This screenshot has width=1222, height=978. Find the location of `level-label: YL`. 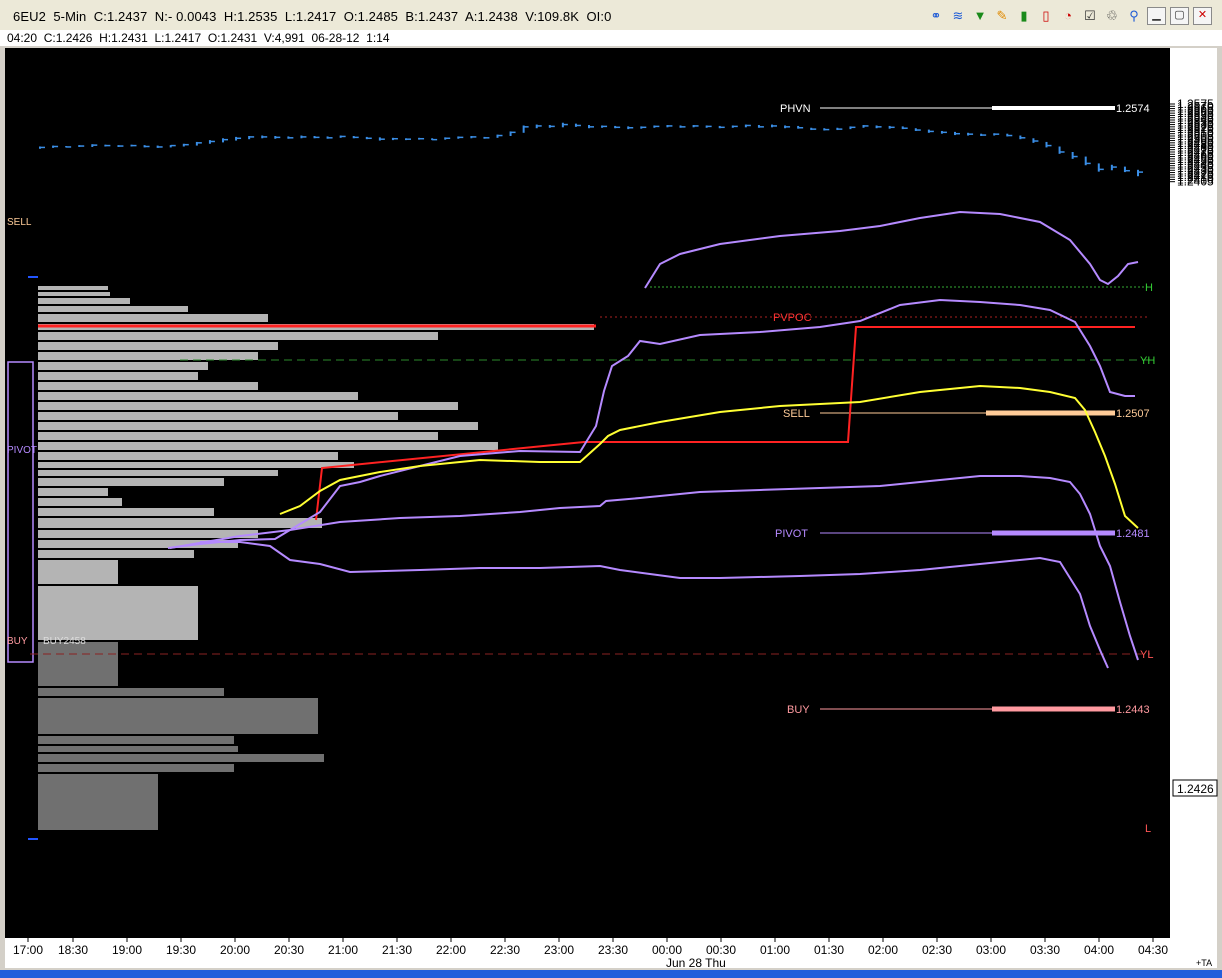

level-label: YL is located at coordinates (1146, 655).